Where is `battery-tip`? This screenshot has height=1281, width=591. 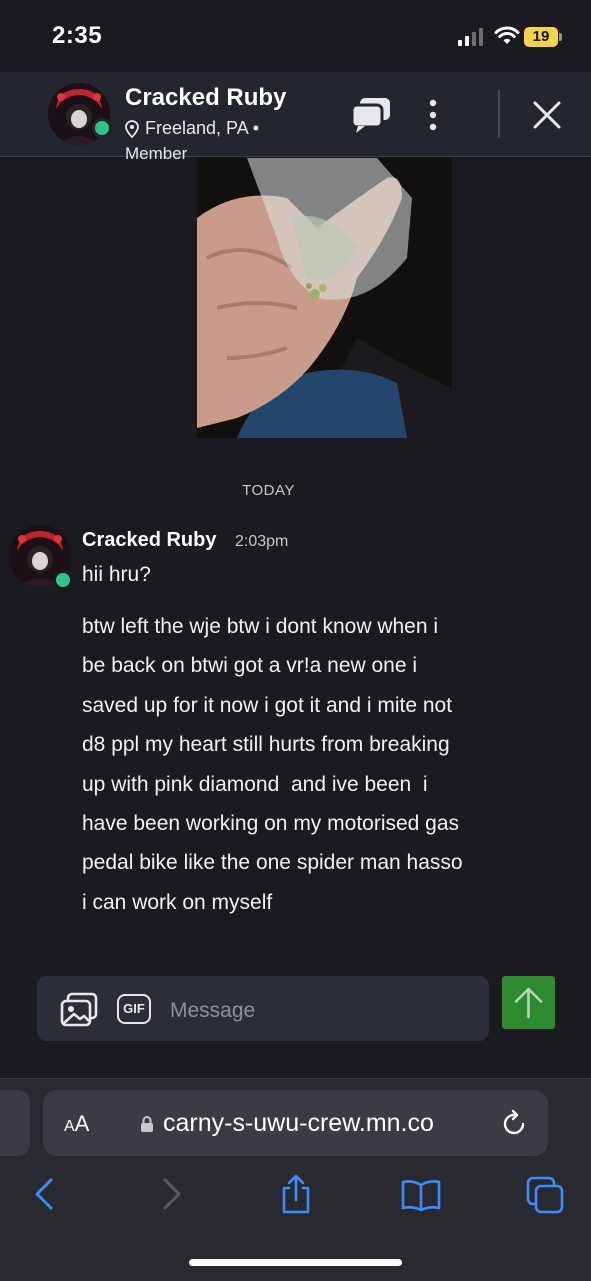 battery-tip is located at coordinates (560, 37).